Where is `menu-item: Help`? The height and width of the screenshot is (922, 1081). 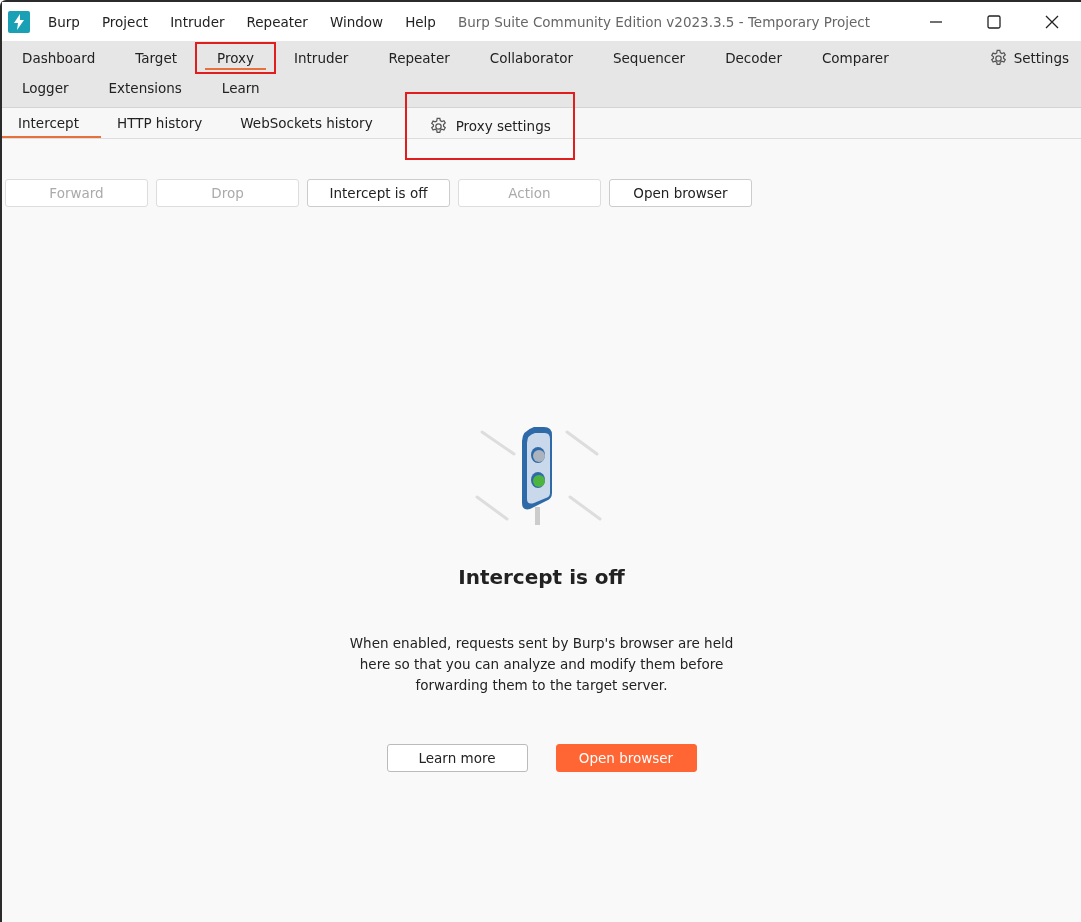 menu-item: Help is located at coordinates (420, 21).